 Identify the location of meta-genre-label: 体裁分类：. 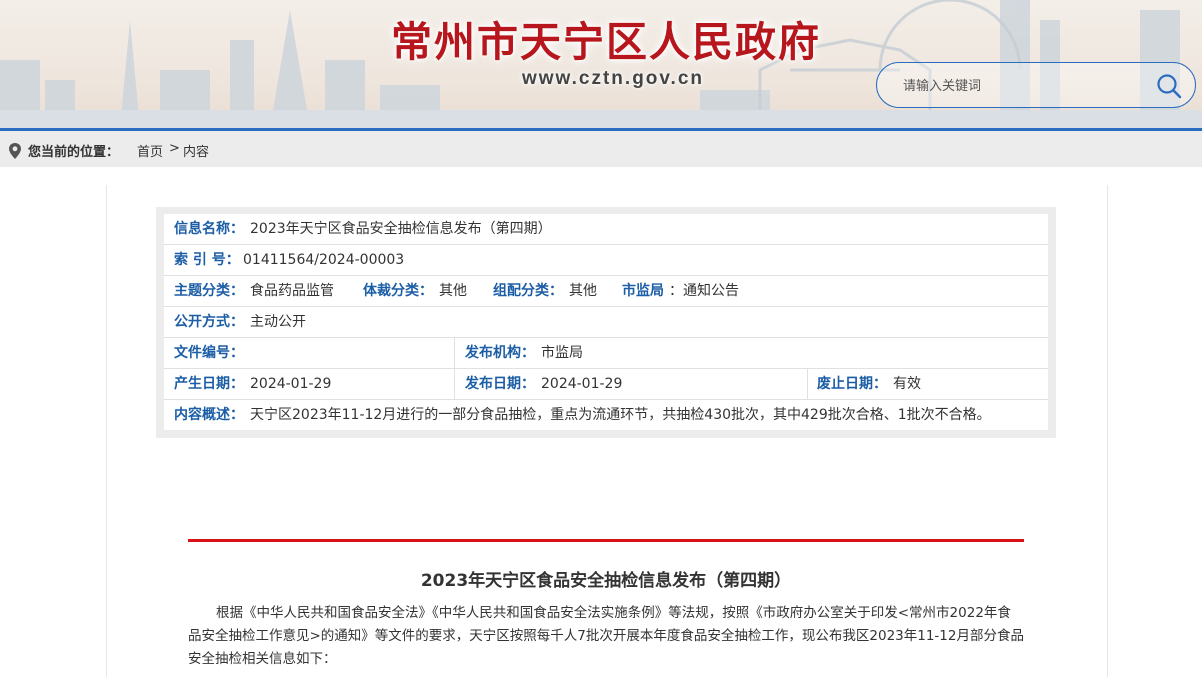
(398, 291).